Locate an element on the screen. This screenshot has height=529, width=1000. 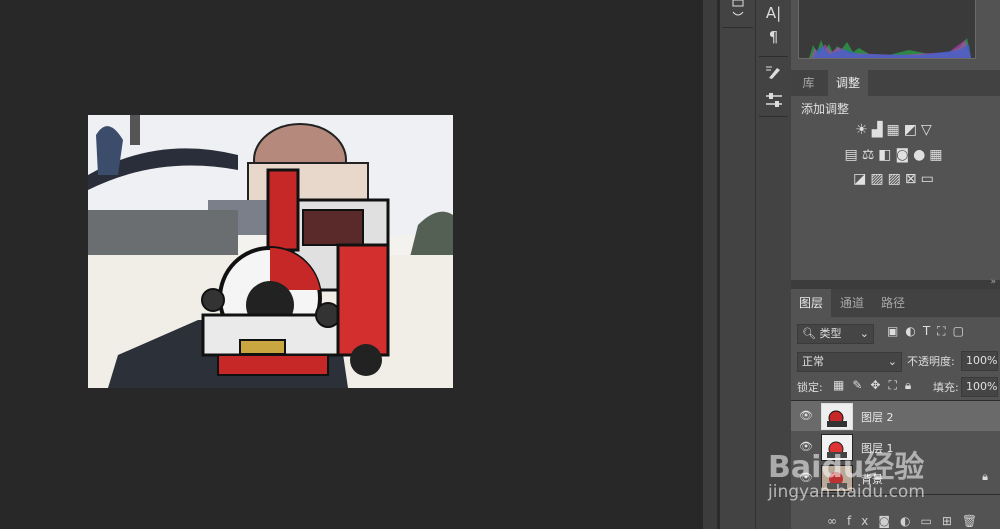
lock-position-icon: ✥ is located at coordinates (879, 385).